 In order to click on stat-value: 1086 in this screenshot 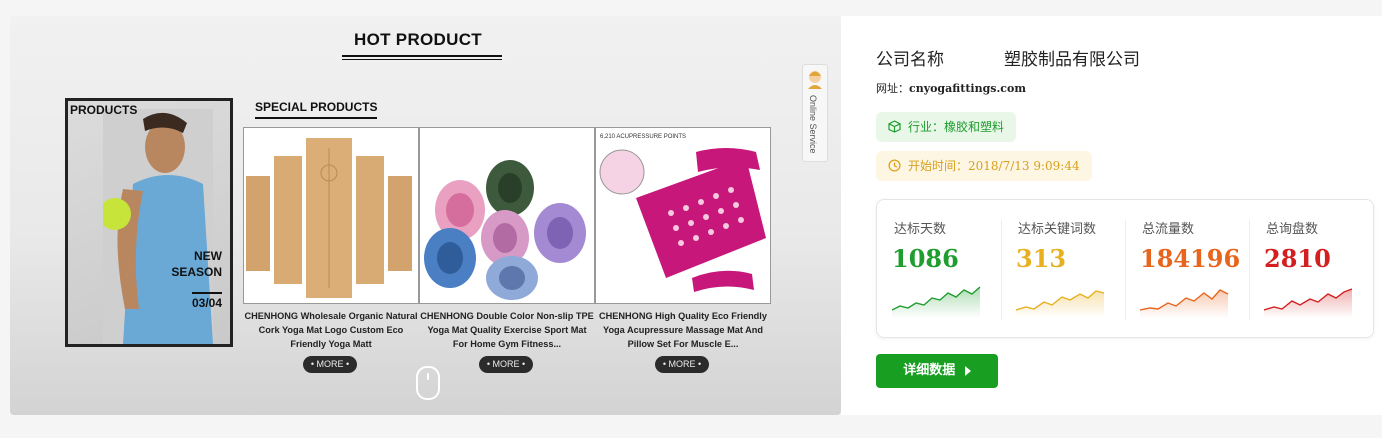, I will do `click(925, 258)`.